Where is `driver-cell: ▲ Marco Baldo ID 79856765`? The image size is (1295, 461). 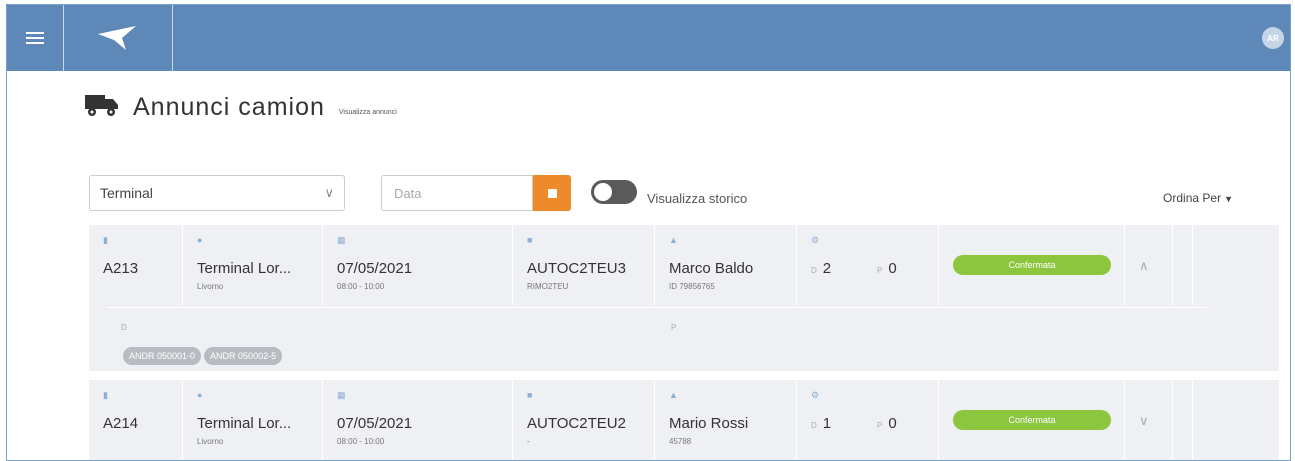 driver-cell: ▲ Marco Baldo ID 79856765 is located at coordinates (726, 265).